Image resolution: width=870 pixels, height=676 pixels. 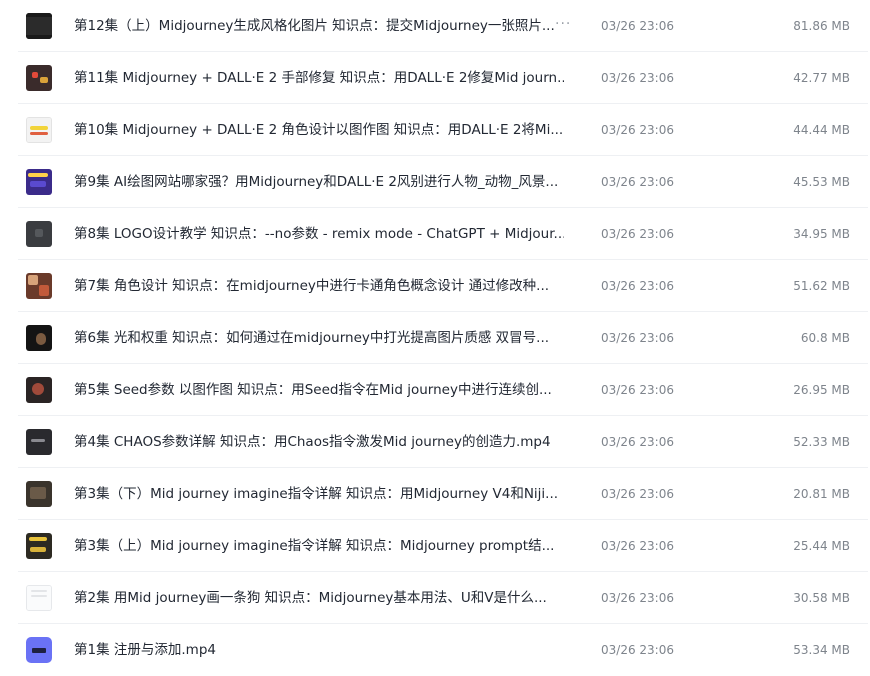 What do you see at coordinates (821, 26) in the screenshot?
I see `file-size: 81.86 MB` at bounding box center [821, 26].